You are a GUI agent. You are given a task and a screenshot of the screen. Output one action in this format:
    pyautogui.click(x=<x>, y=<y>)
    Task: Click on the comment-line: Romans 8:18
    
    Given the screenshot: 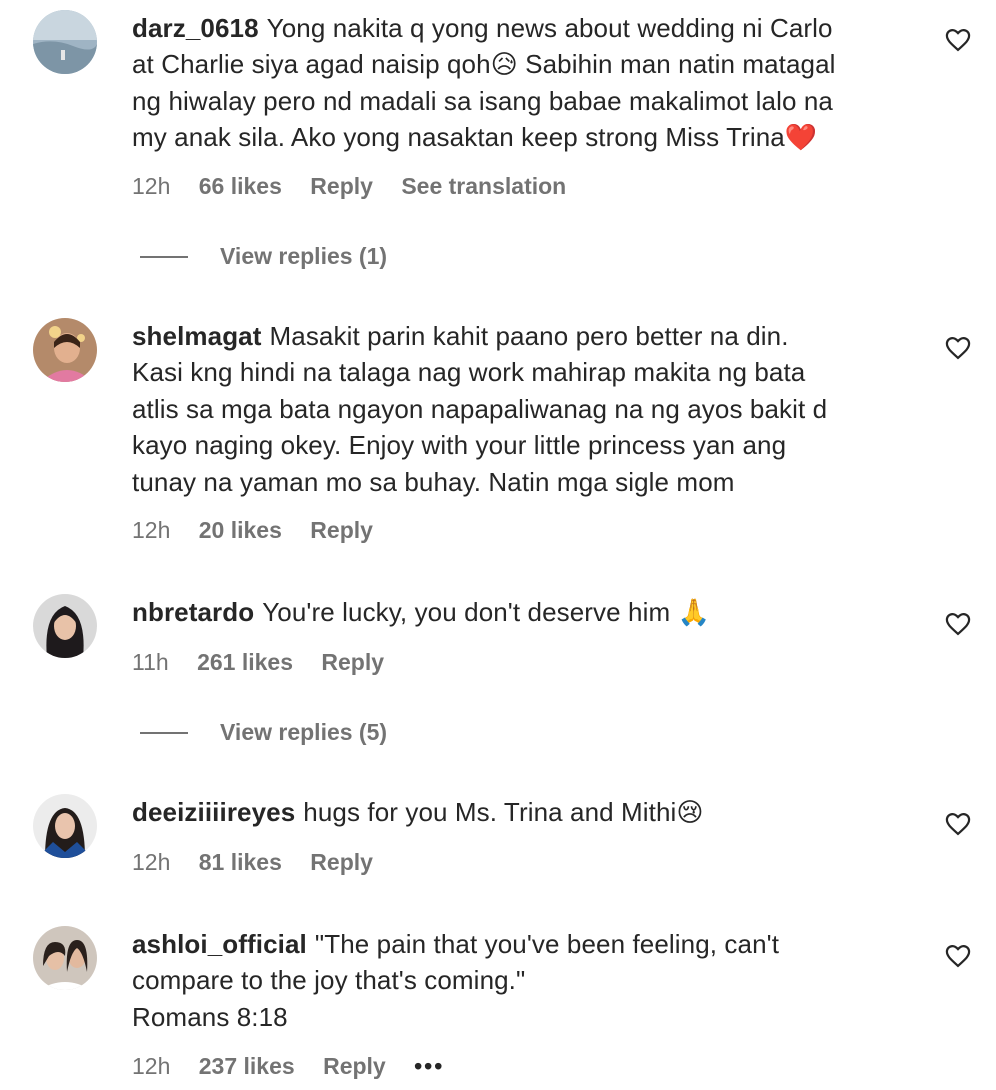 What is the action you would take?
    pyautogui.click(x=210, y=1016)
    